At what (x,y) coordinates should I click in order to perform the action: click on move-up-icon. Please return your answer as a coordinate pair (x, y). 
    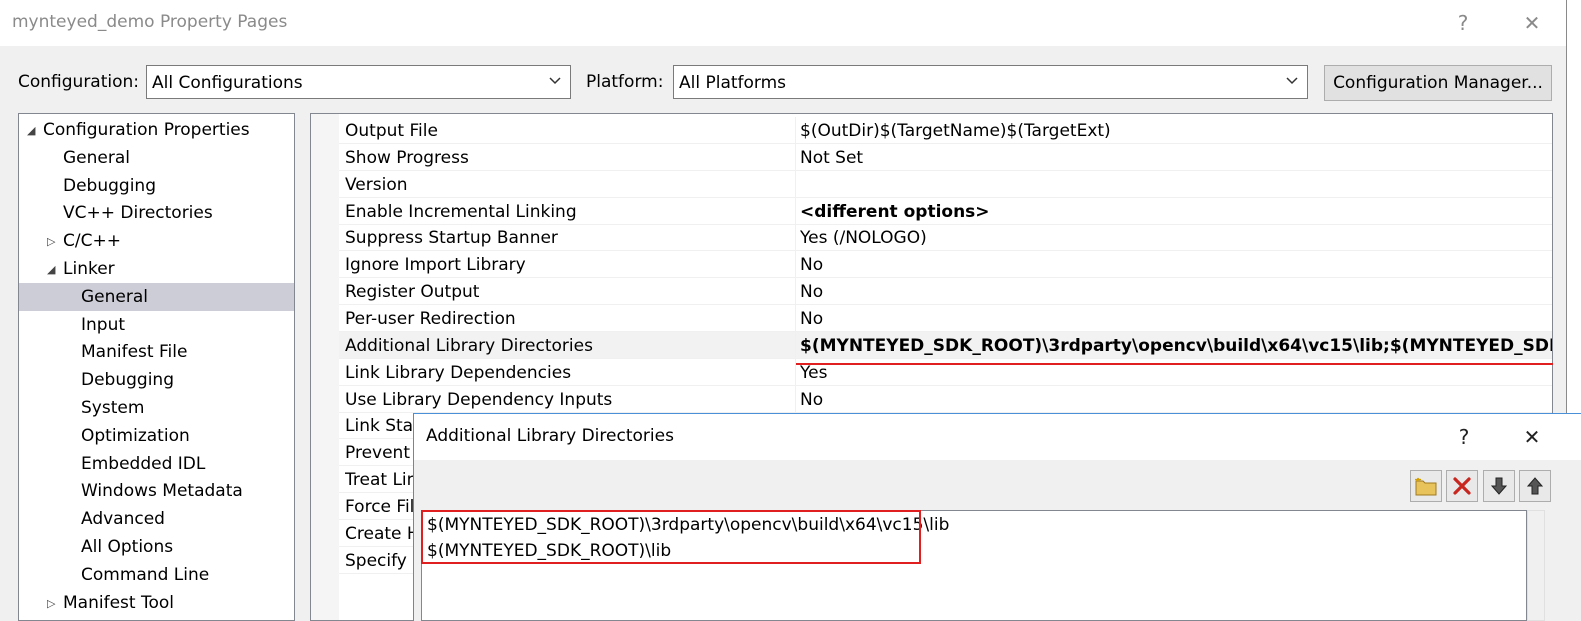
    Looking at the image, I should click on (1535, 486).